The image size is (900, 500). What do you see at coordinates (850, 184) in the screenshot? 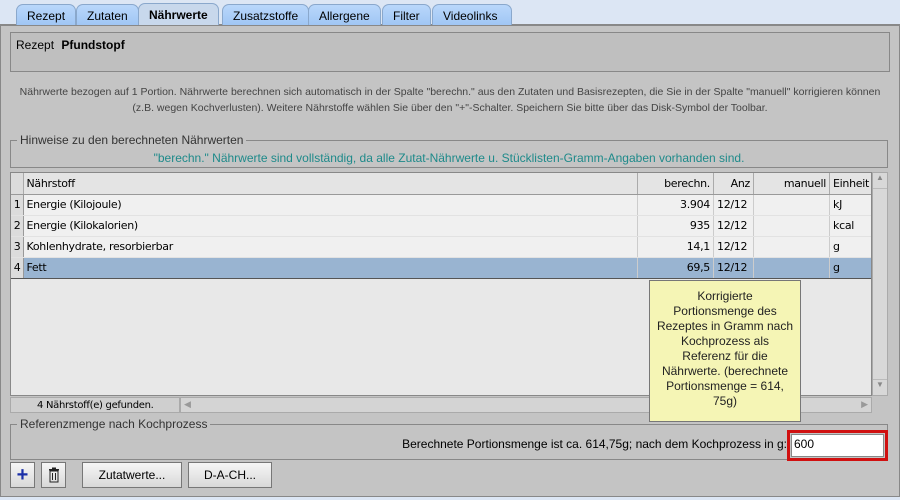
I see `col-einheit: Einheit` at bounding box center [850, 184].